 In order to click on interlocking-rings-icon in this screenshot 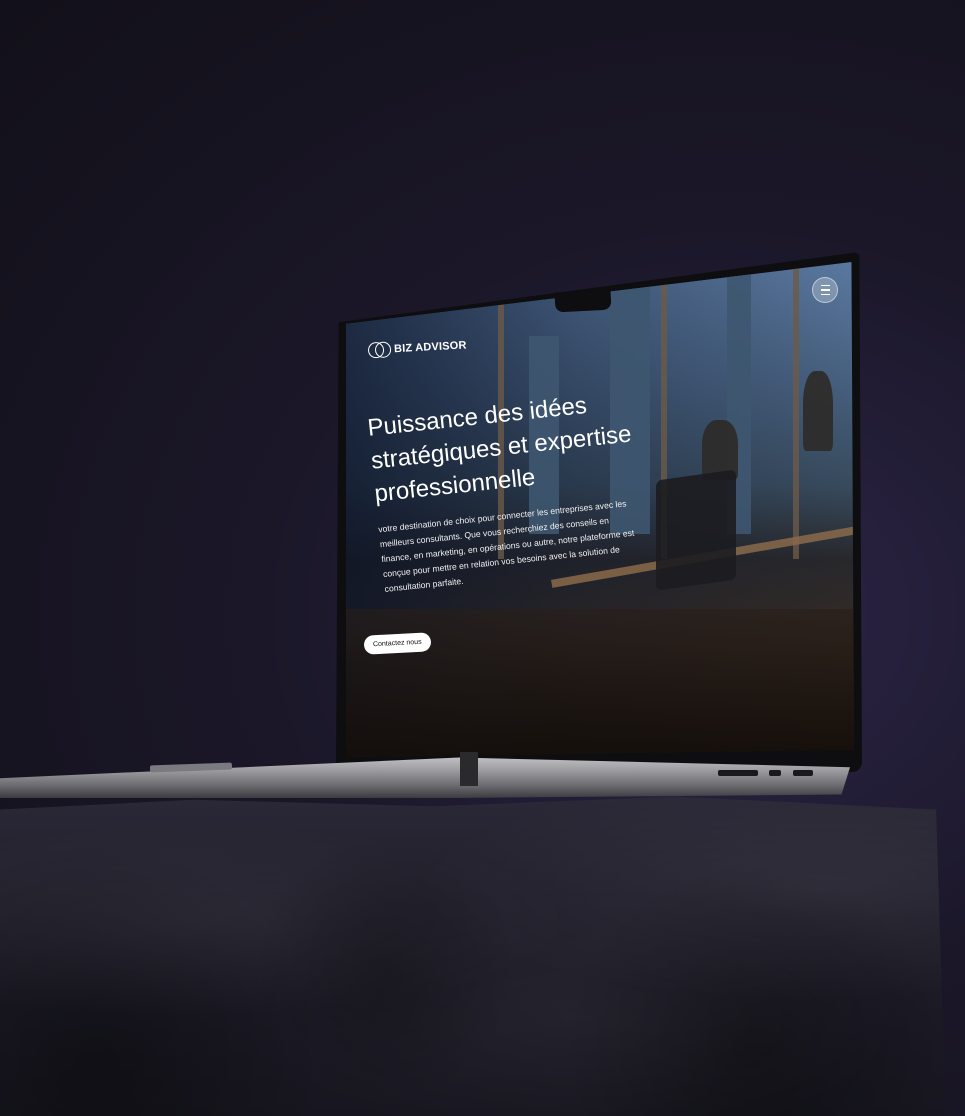, I will do `click(379, 350)`.